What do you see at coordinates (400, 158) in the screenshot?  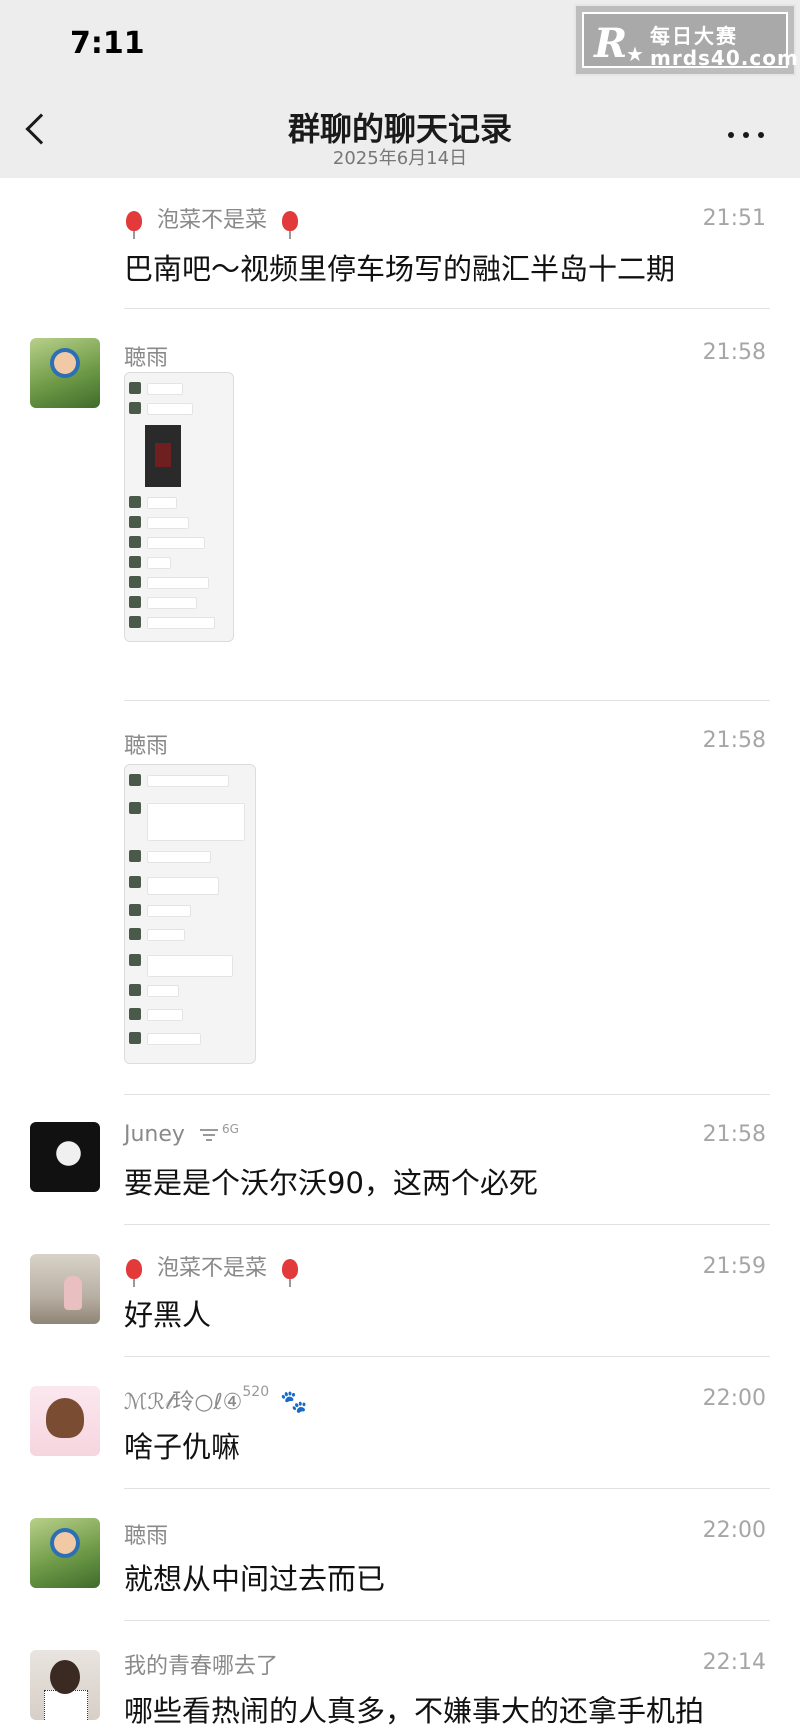 I see `page-date: 2025年6月14日` at bounding box center [400, 158].